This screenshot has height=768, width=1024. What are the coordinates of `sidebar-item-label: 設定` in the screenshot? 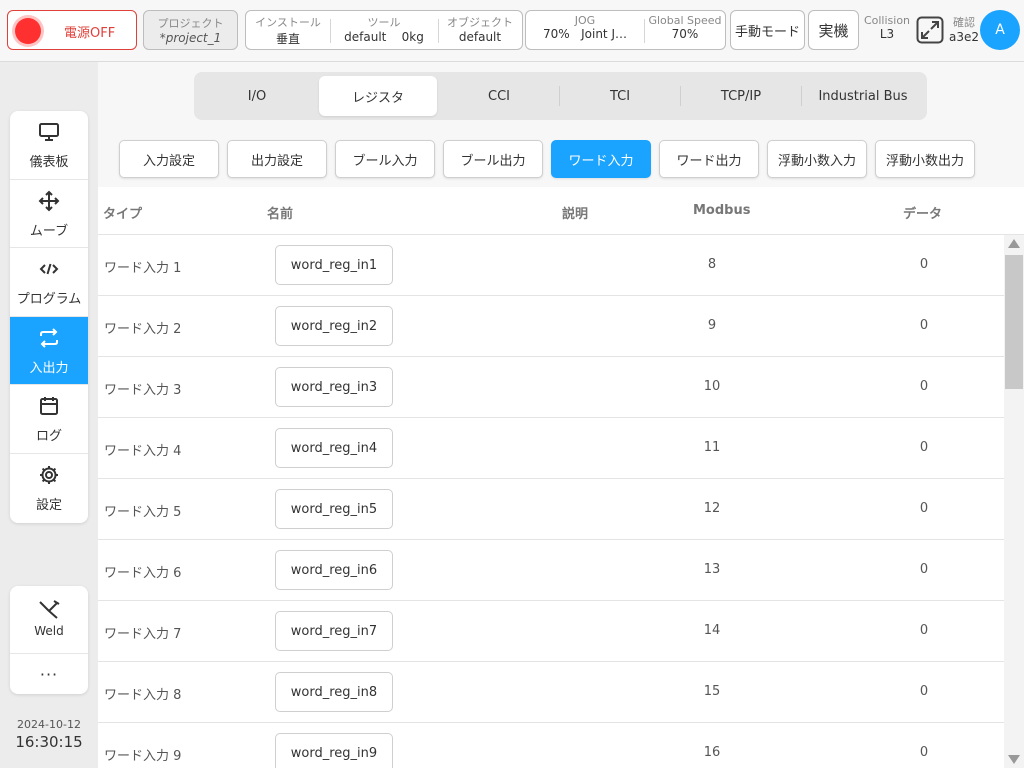 It's located at (48, 505).